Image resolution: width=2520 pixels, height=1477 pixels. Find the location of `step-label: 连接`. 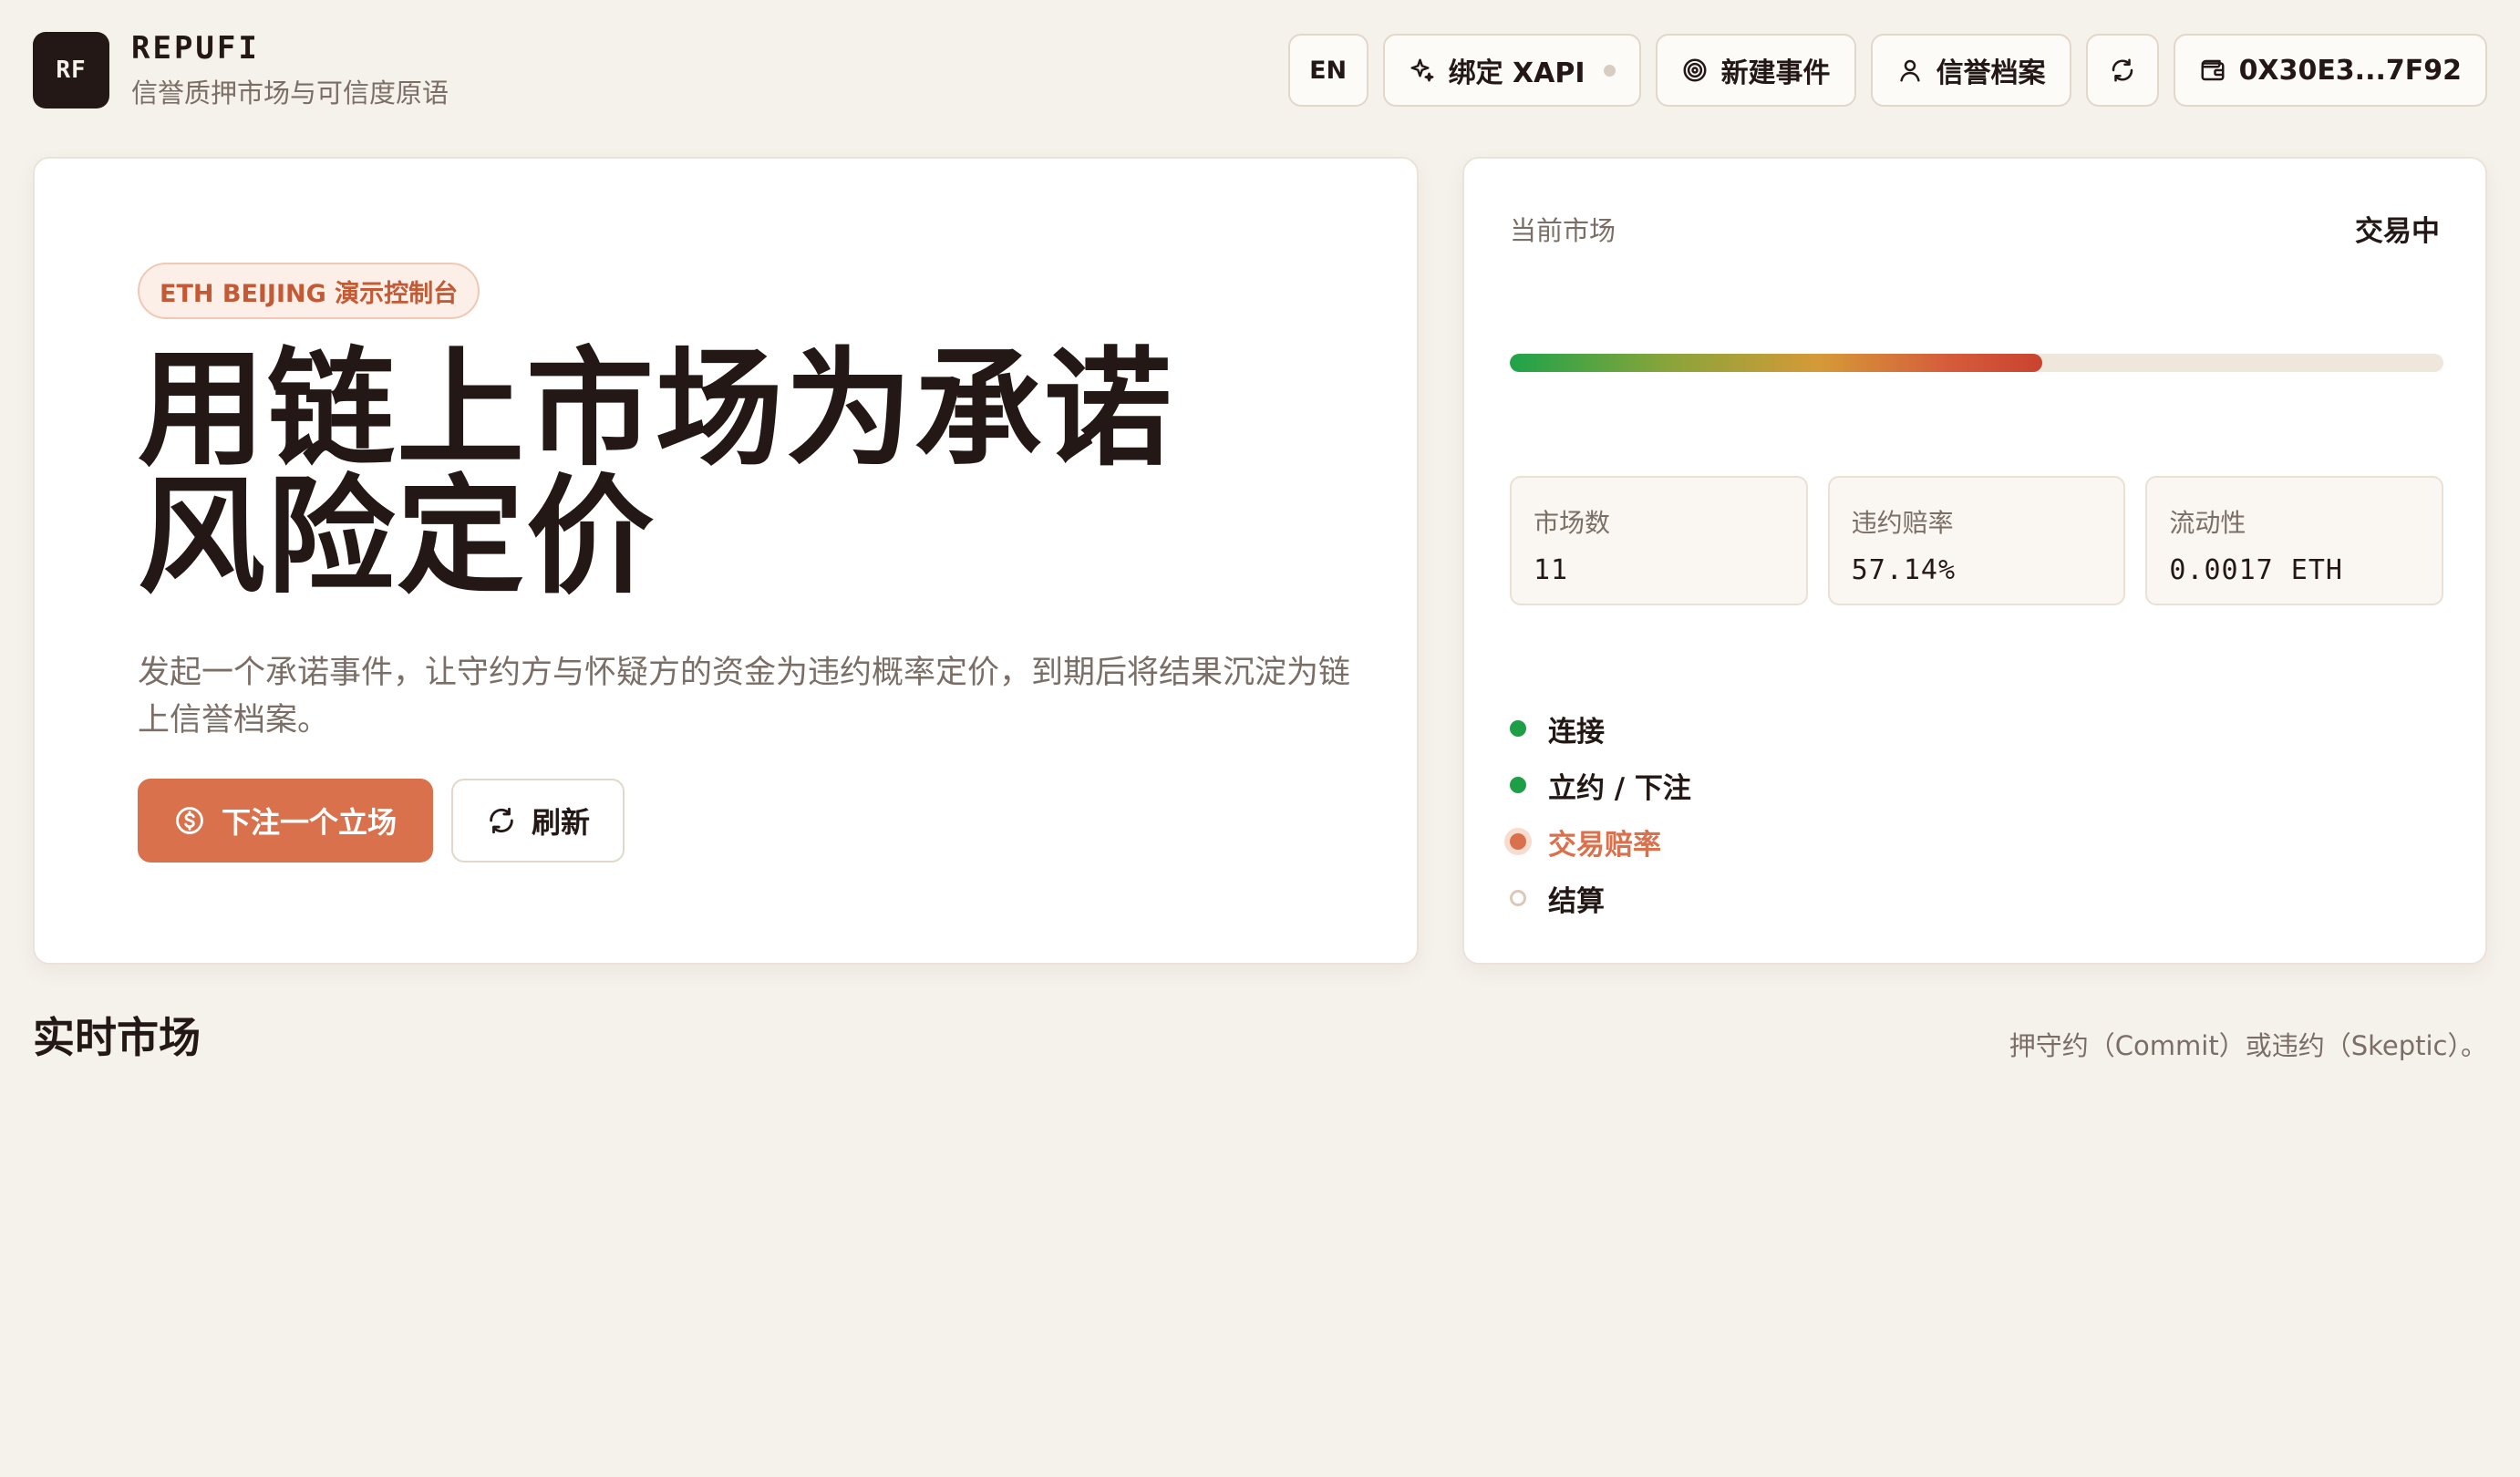

step-label: 连接 is located at coordinates (1576, 732).